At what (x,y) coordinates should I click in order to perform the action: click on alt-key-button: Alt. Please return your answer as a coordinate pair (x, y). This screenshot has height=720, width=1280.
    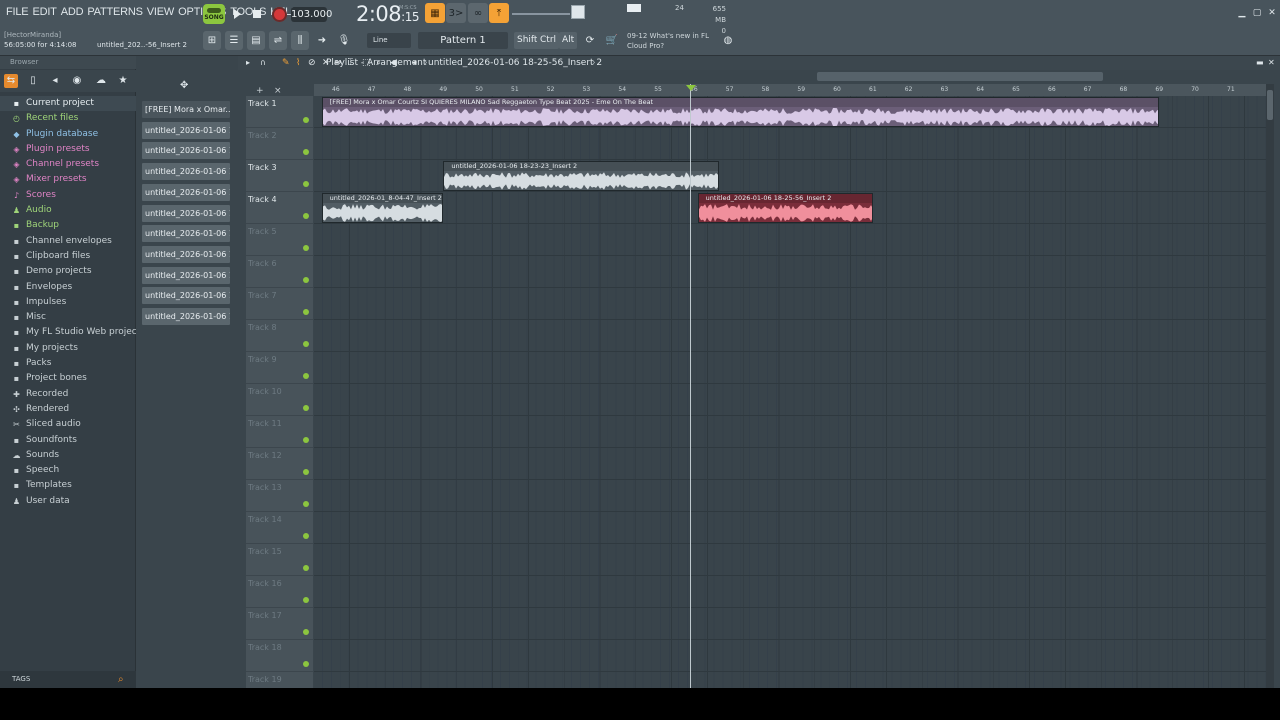
    Looking at the image, I should click on (568, 40).